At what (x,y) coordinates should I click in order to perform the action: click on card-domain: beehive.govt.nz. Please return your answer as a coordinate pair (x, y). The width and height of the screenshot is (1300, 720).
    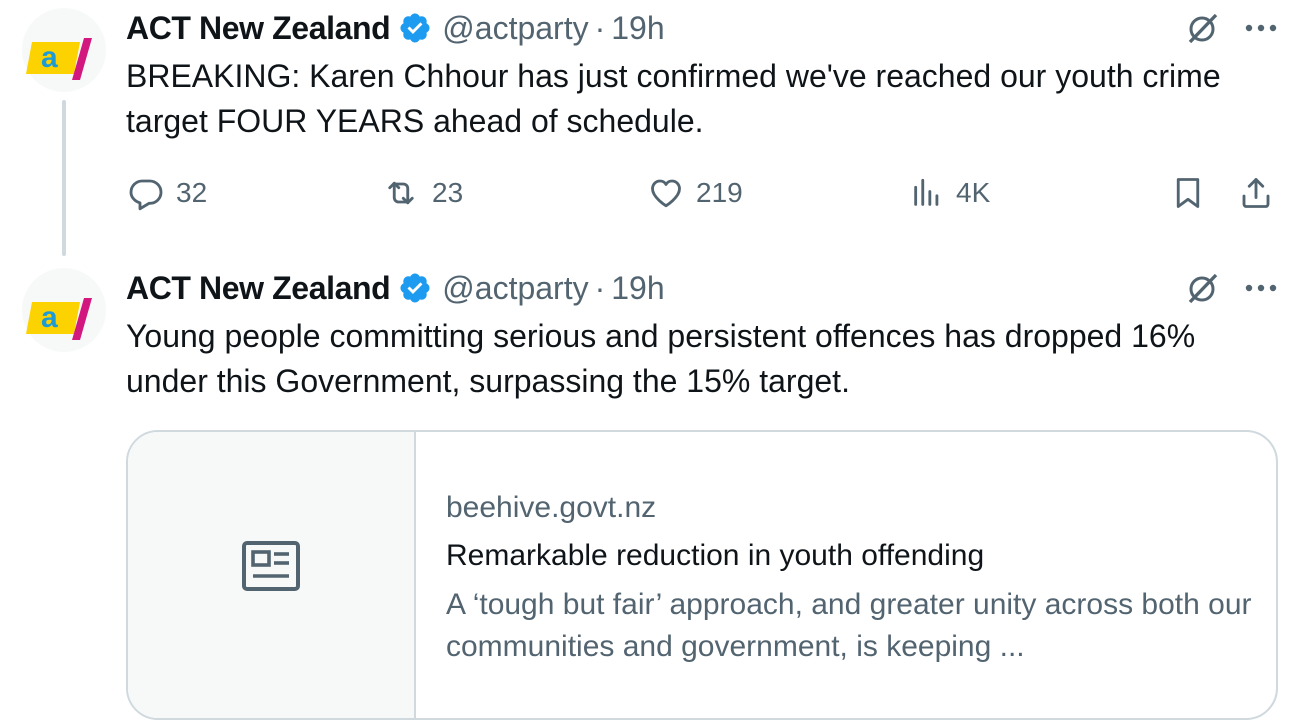
    Looking at the image, I should click on (551, 507).